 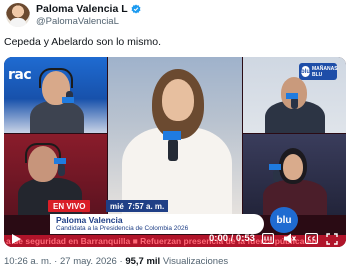 I want to click on guest-face, so click(x=178, y=100).